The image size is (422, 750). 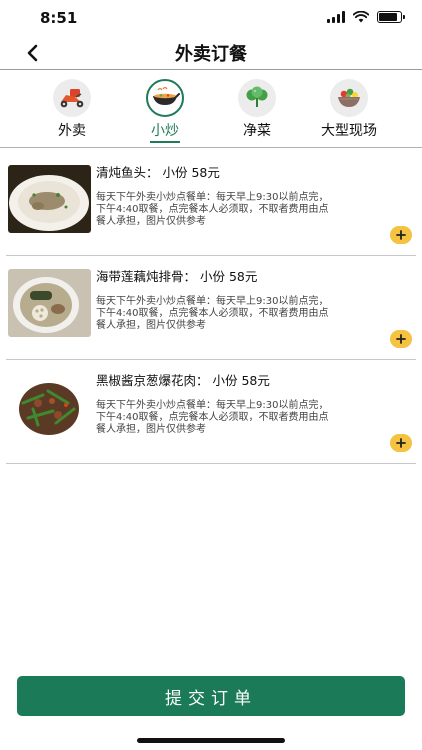 I want to click on tab-active-indicator, so click(x=165, y=142).